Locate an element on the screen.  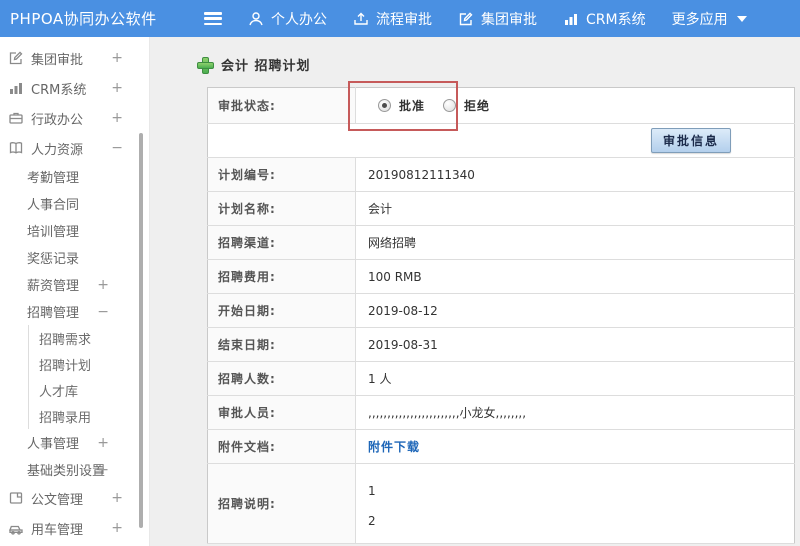
field-label: 计划编号: is located at coordinates (281, 174).